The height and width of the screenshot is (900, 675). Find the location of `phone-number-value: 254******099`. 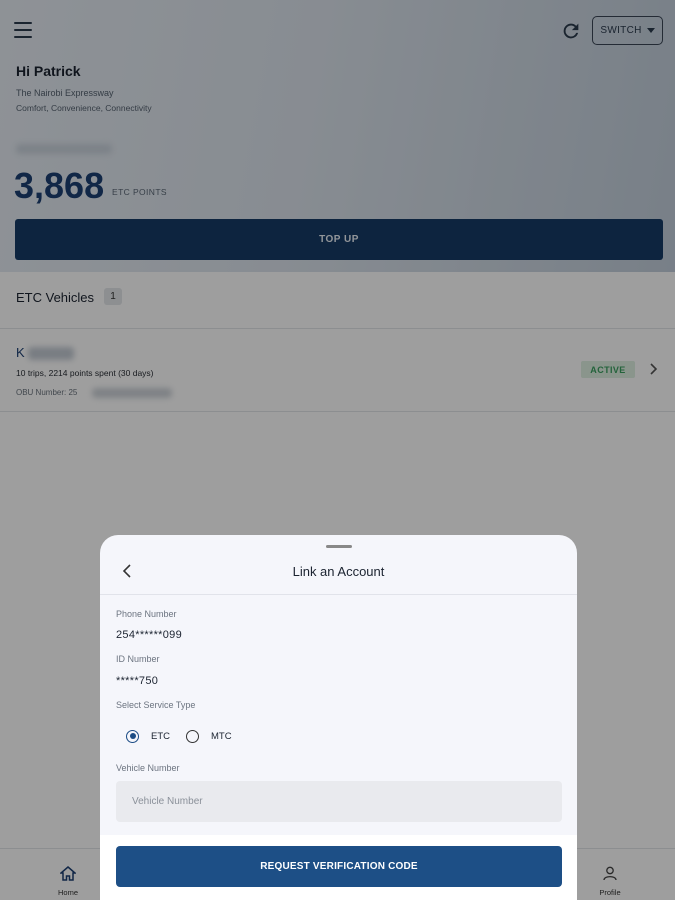

phone-number-value: 254******099 is located at coordinates (149, 635).